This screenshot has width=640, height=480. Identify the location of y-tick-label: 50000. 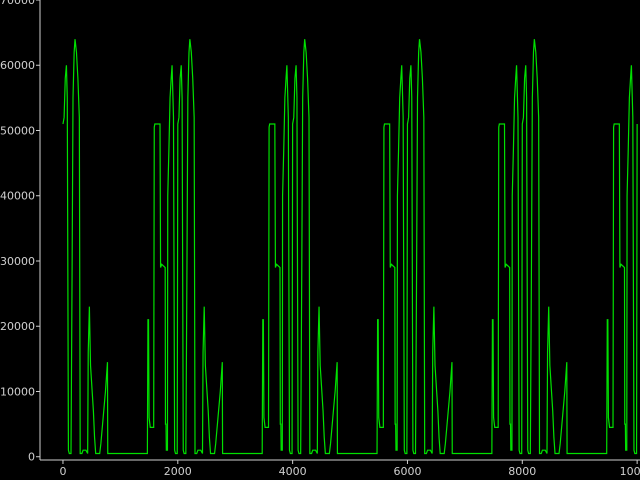
(17, 130).